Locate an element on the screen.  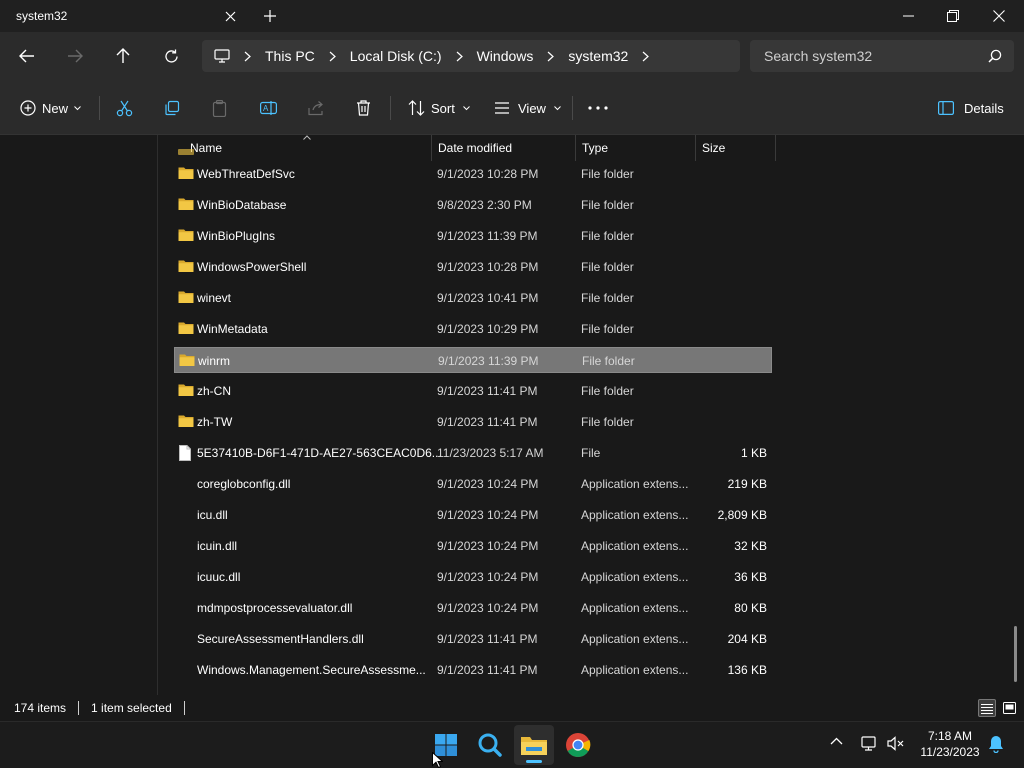
file-name: icuin.dll is located at coordinates (217, 546).